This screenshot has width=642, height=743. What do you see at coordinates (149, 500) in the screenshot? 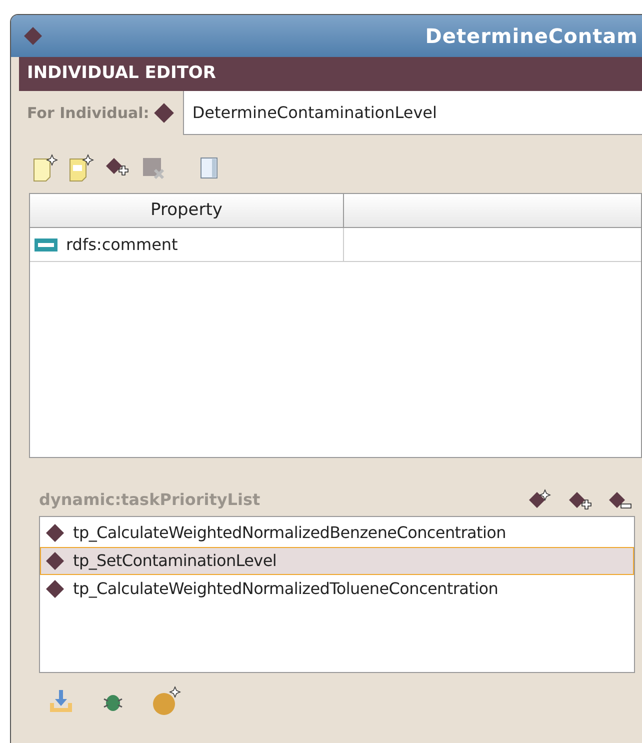
I see `list-label: dynamic:taskPriorityList` at bounding box center [149, 500].